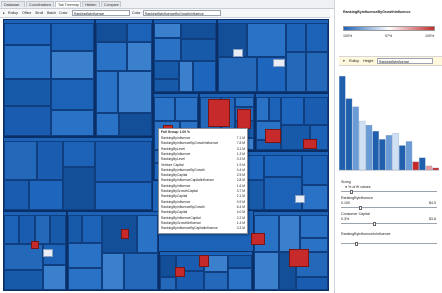  What do you see at coordinates (13, 4) in the screenshot?
I see `tab-database: Database` at bounding box center [13, 4].